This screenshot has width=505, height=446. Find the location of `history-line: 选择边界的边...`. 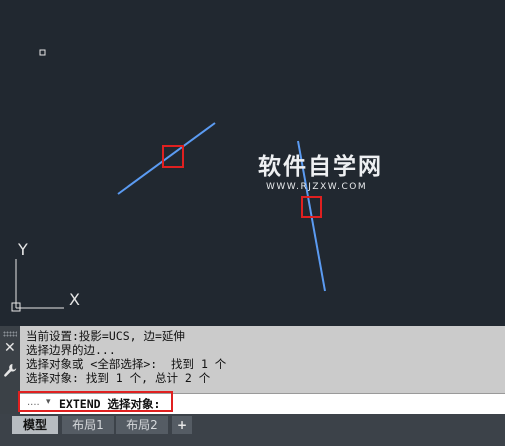

history-line: 选择边界的边... is located at coordinates (71, 350).